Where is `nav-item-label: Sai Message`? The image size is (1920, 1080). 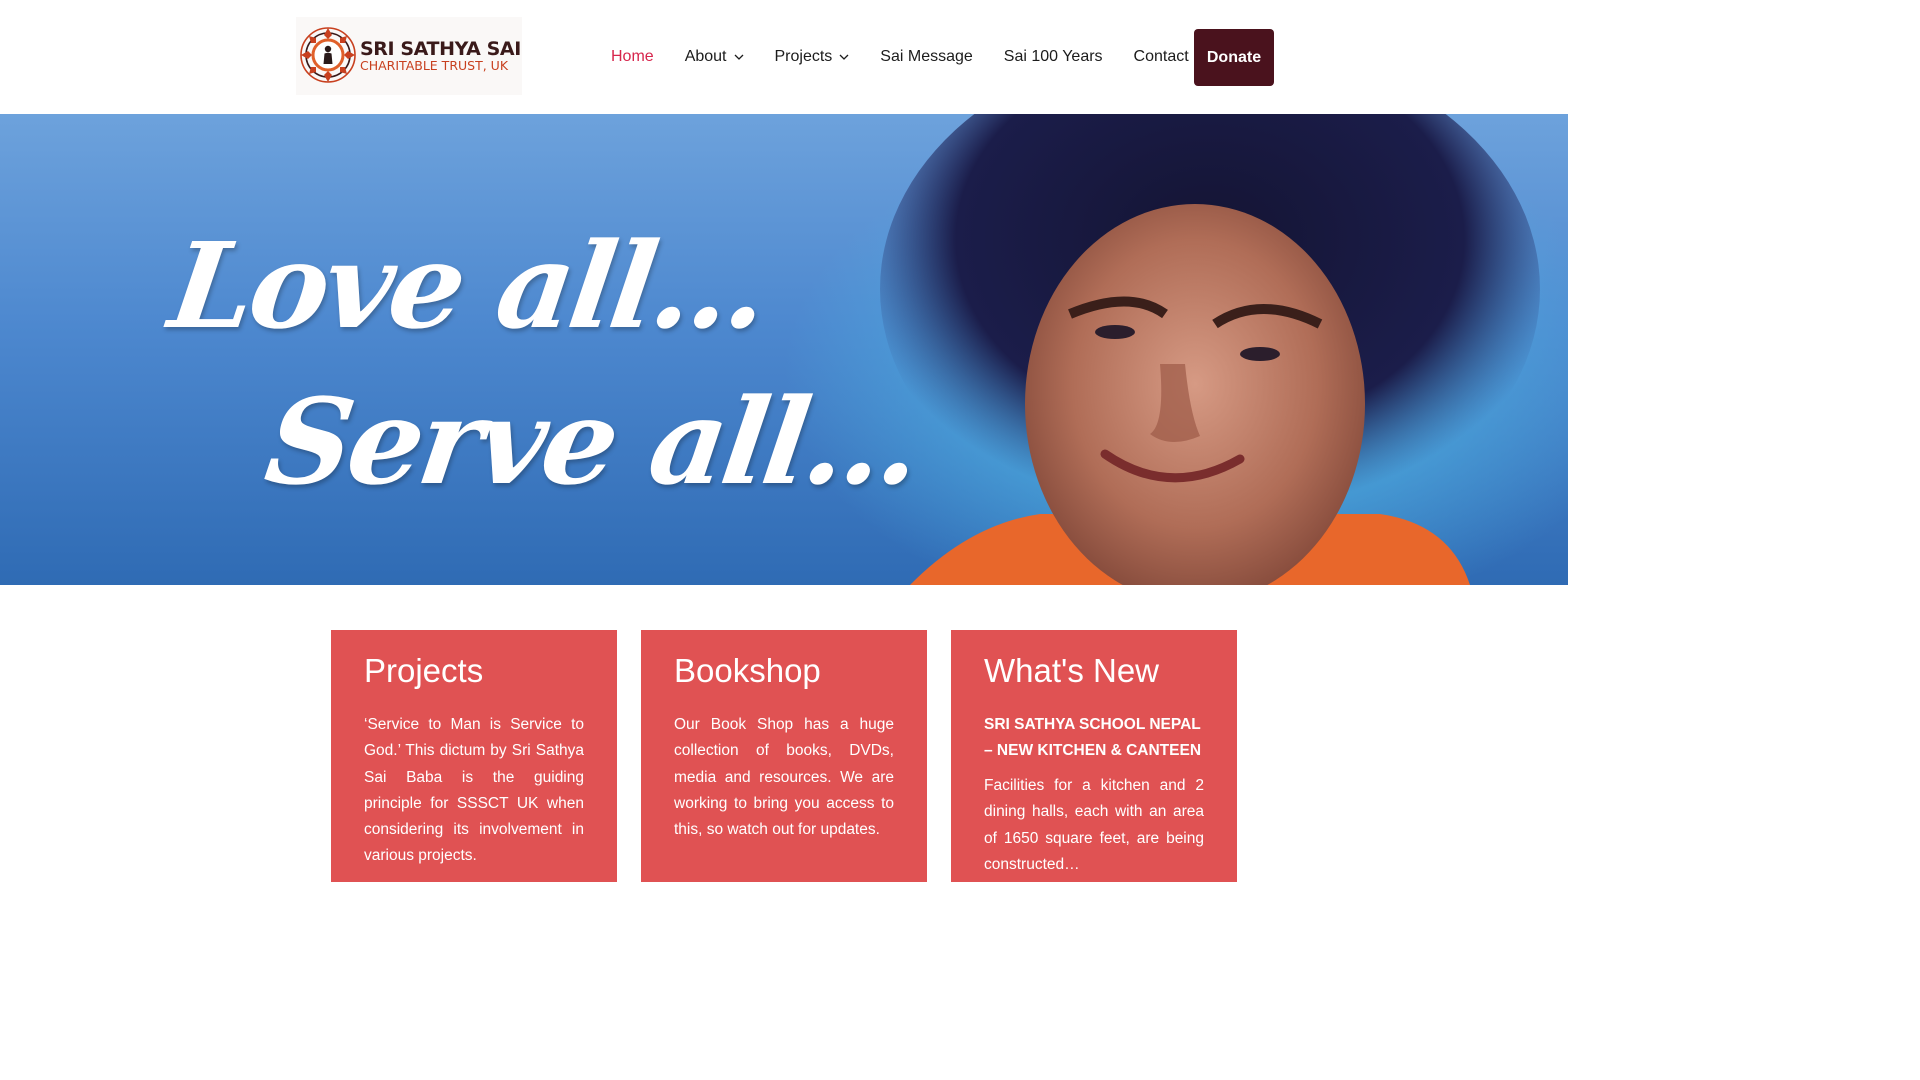
nav-item-label: Sai Message is located at coordinates (926, 56).